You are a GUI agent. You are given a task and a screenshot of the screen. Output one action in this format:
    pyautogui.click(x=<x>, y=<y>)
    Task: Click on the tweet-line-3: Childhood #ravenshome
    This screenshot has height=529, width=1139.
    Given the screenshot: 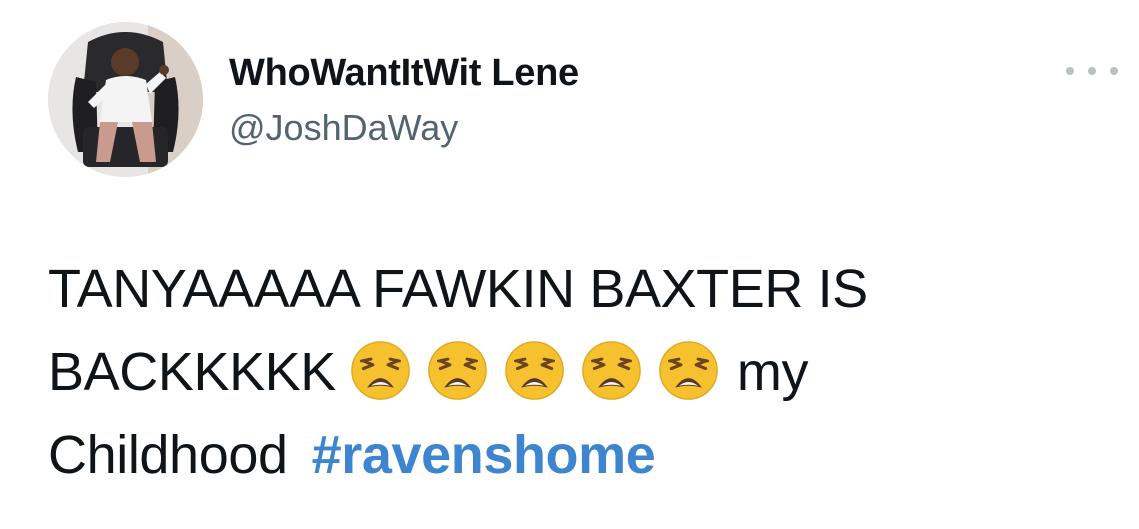 What is the action you would take?
    pyautogui.click(x=568, y=455)
    